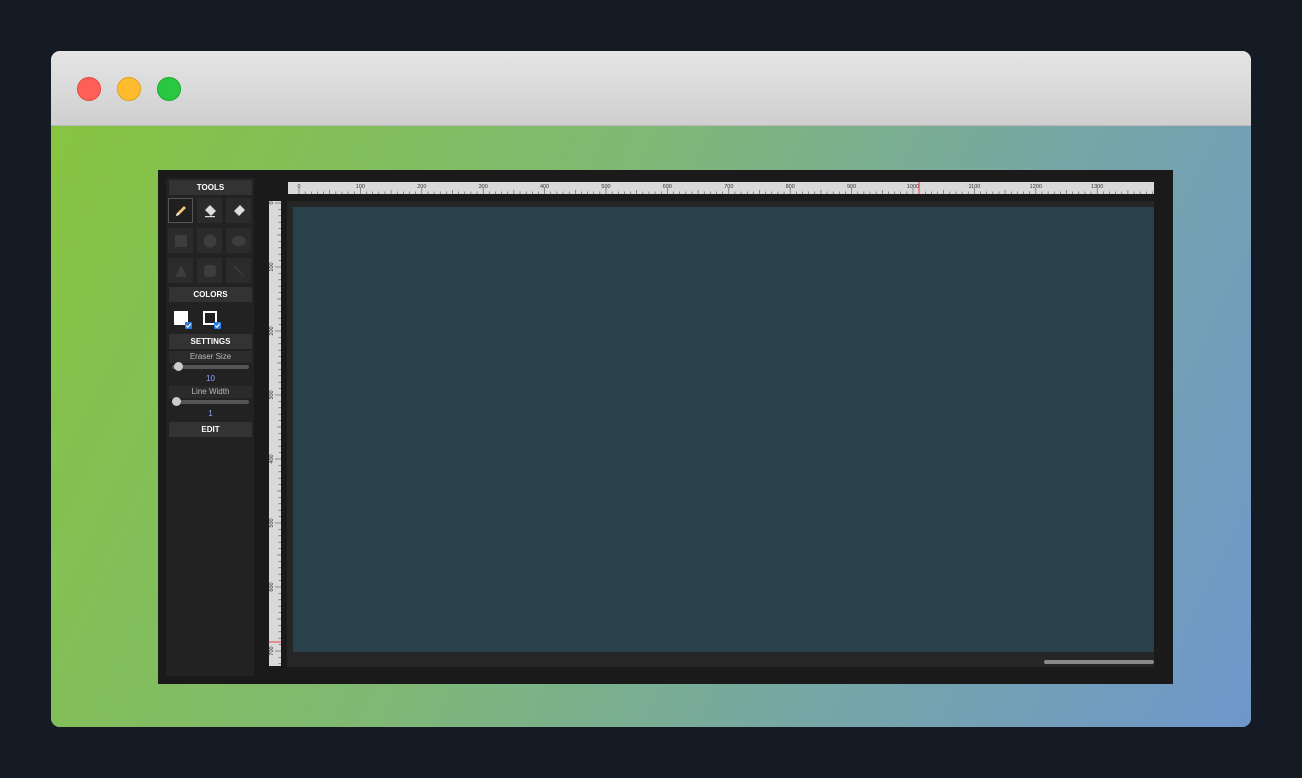 This screenshot has height=778, width=1302. Describe the element at coordinates (210, 402) in the screenshot. I see `line-width-slider` at that location.